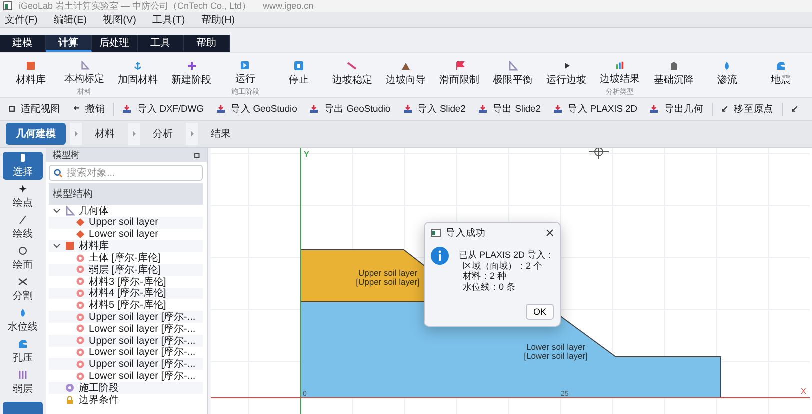 The height and width of the screenshot is (414, 812). I want to click on ribbon-button: 渗流, so click(727, 80).